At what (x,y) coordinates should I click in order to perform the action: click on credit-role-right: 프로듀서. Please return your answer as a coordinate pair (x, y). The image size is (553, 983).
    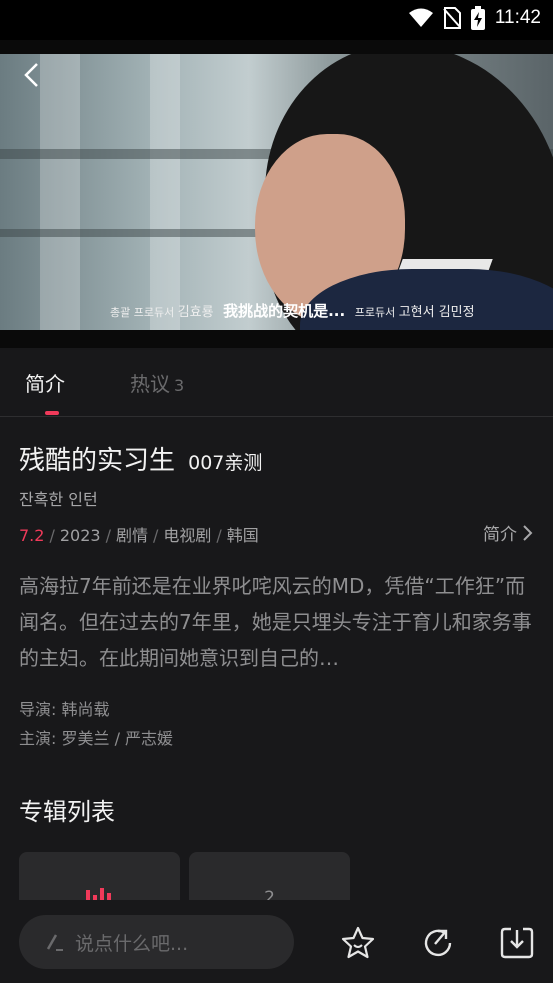
    Looking at the image, I should click on (375, 312).